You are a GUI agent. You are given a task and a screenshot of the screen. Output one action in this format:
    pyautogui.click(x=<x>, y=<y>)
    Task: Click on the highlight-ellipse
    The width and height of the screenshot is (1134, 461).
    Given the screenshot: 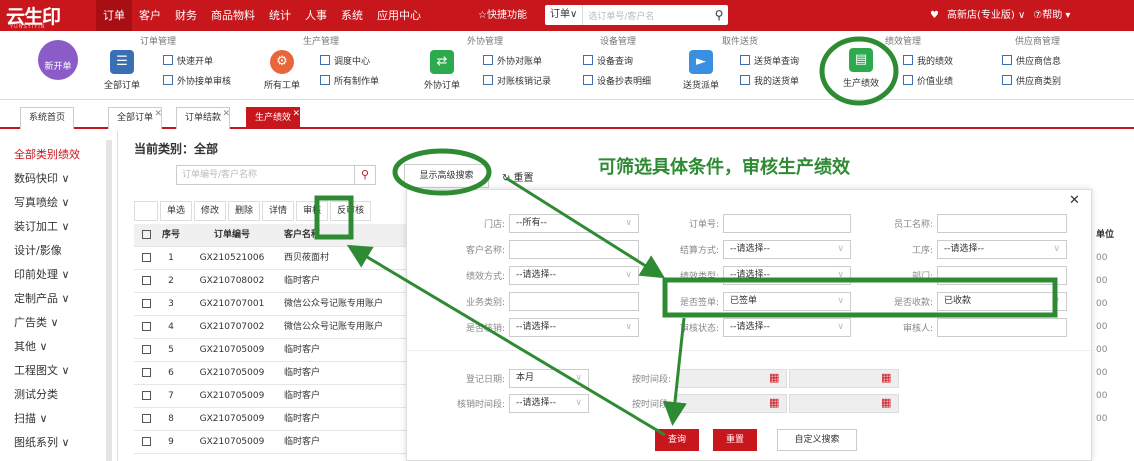 What is the action you would take?
    pyautogui.click(x=442, y=172)
    